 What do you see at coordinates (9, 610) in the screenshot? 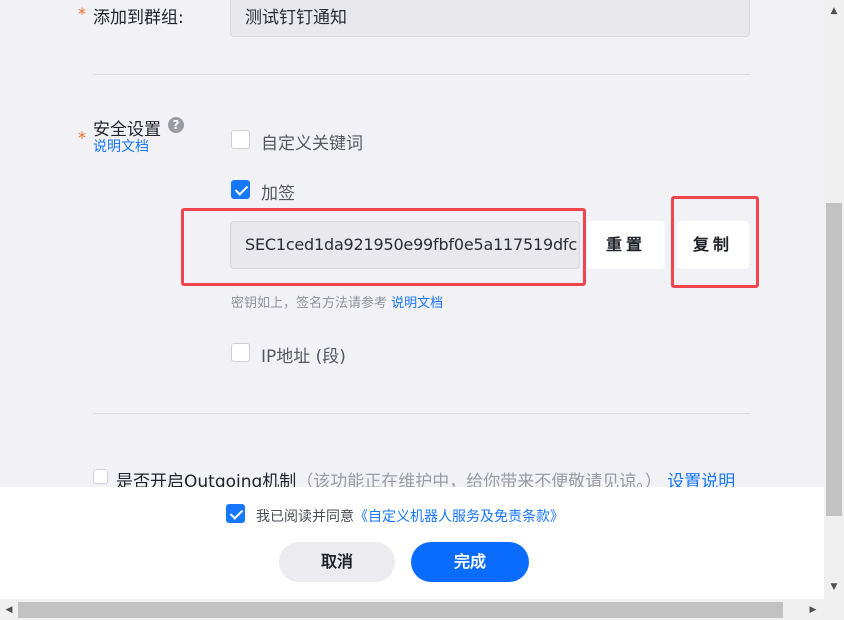
I see `scroll-left-icon: ◀` at bounding box center [9, 610].